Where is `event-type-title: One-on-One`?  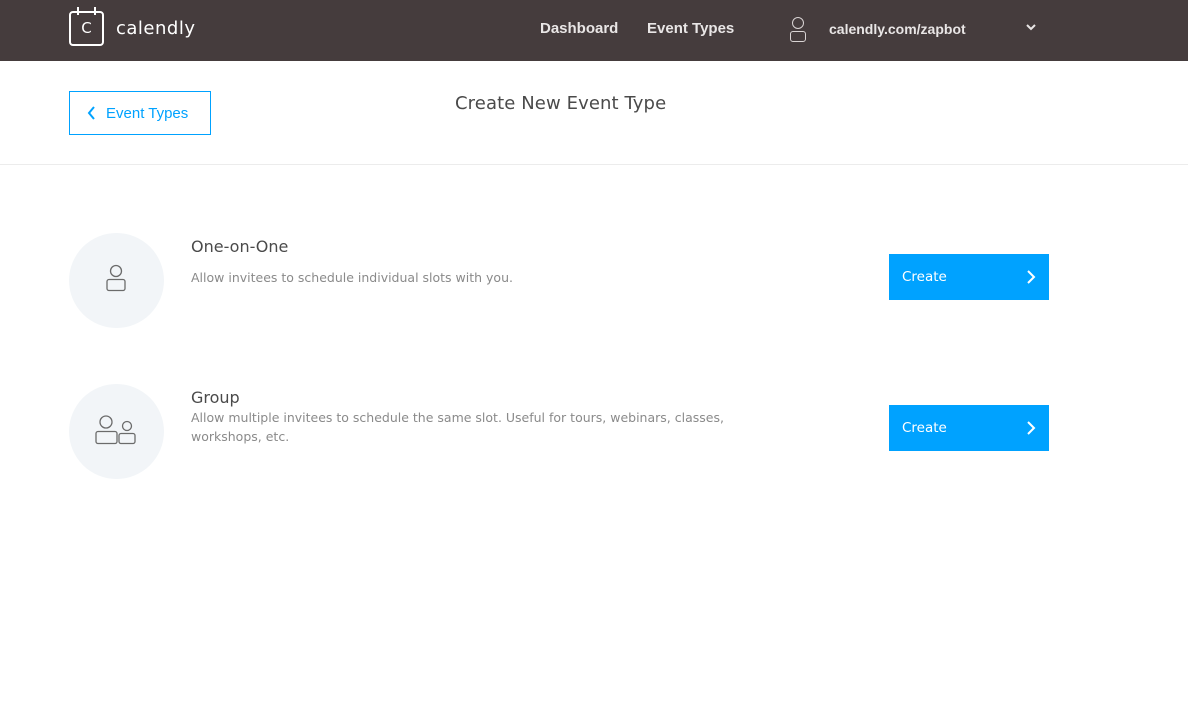
event-type-title: One-on-One is located at coordinates (240, 246).